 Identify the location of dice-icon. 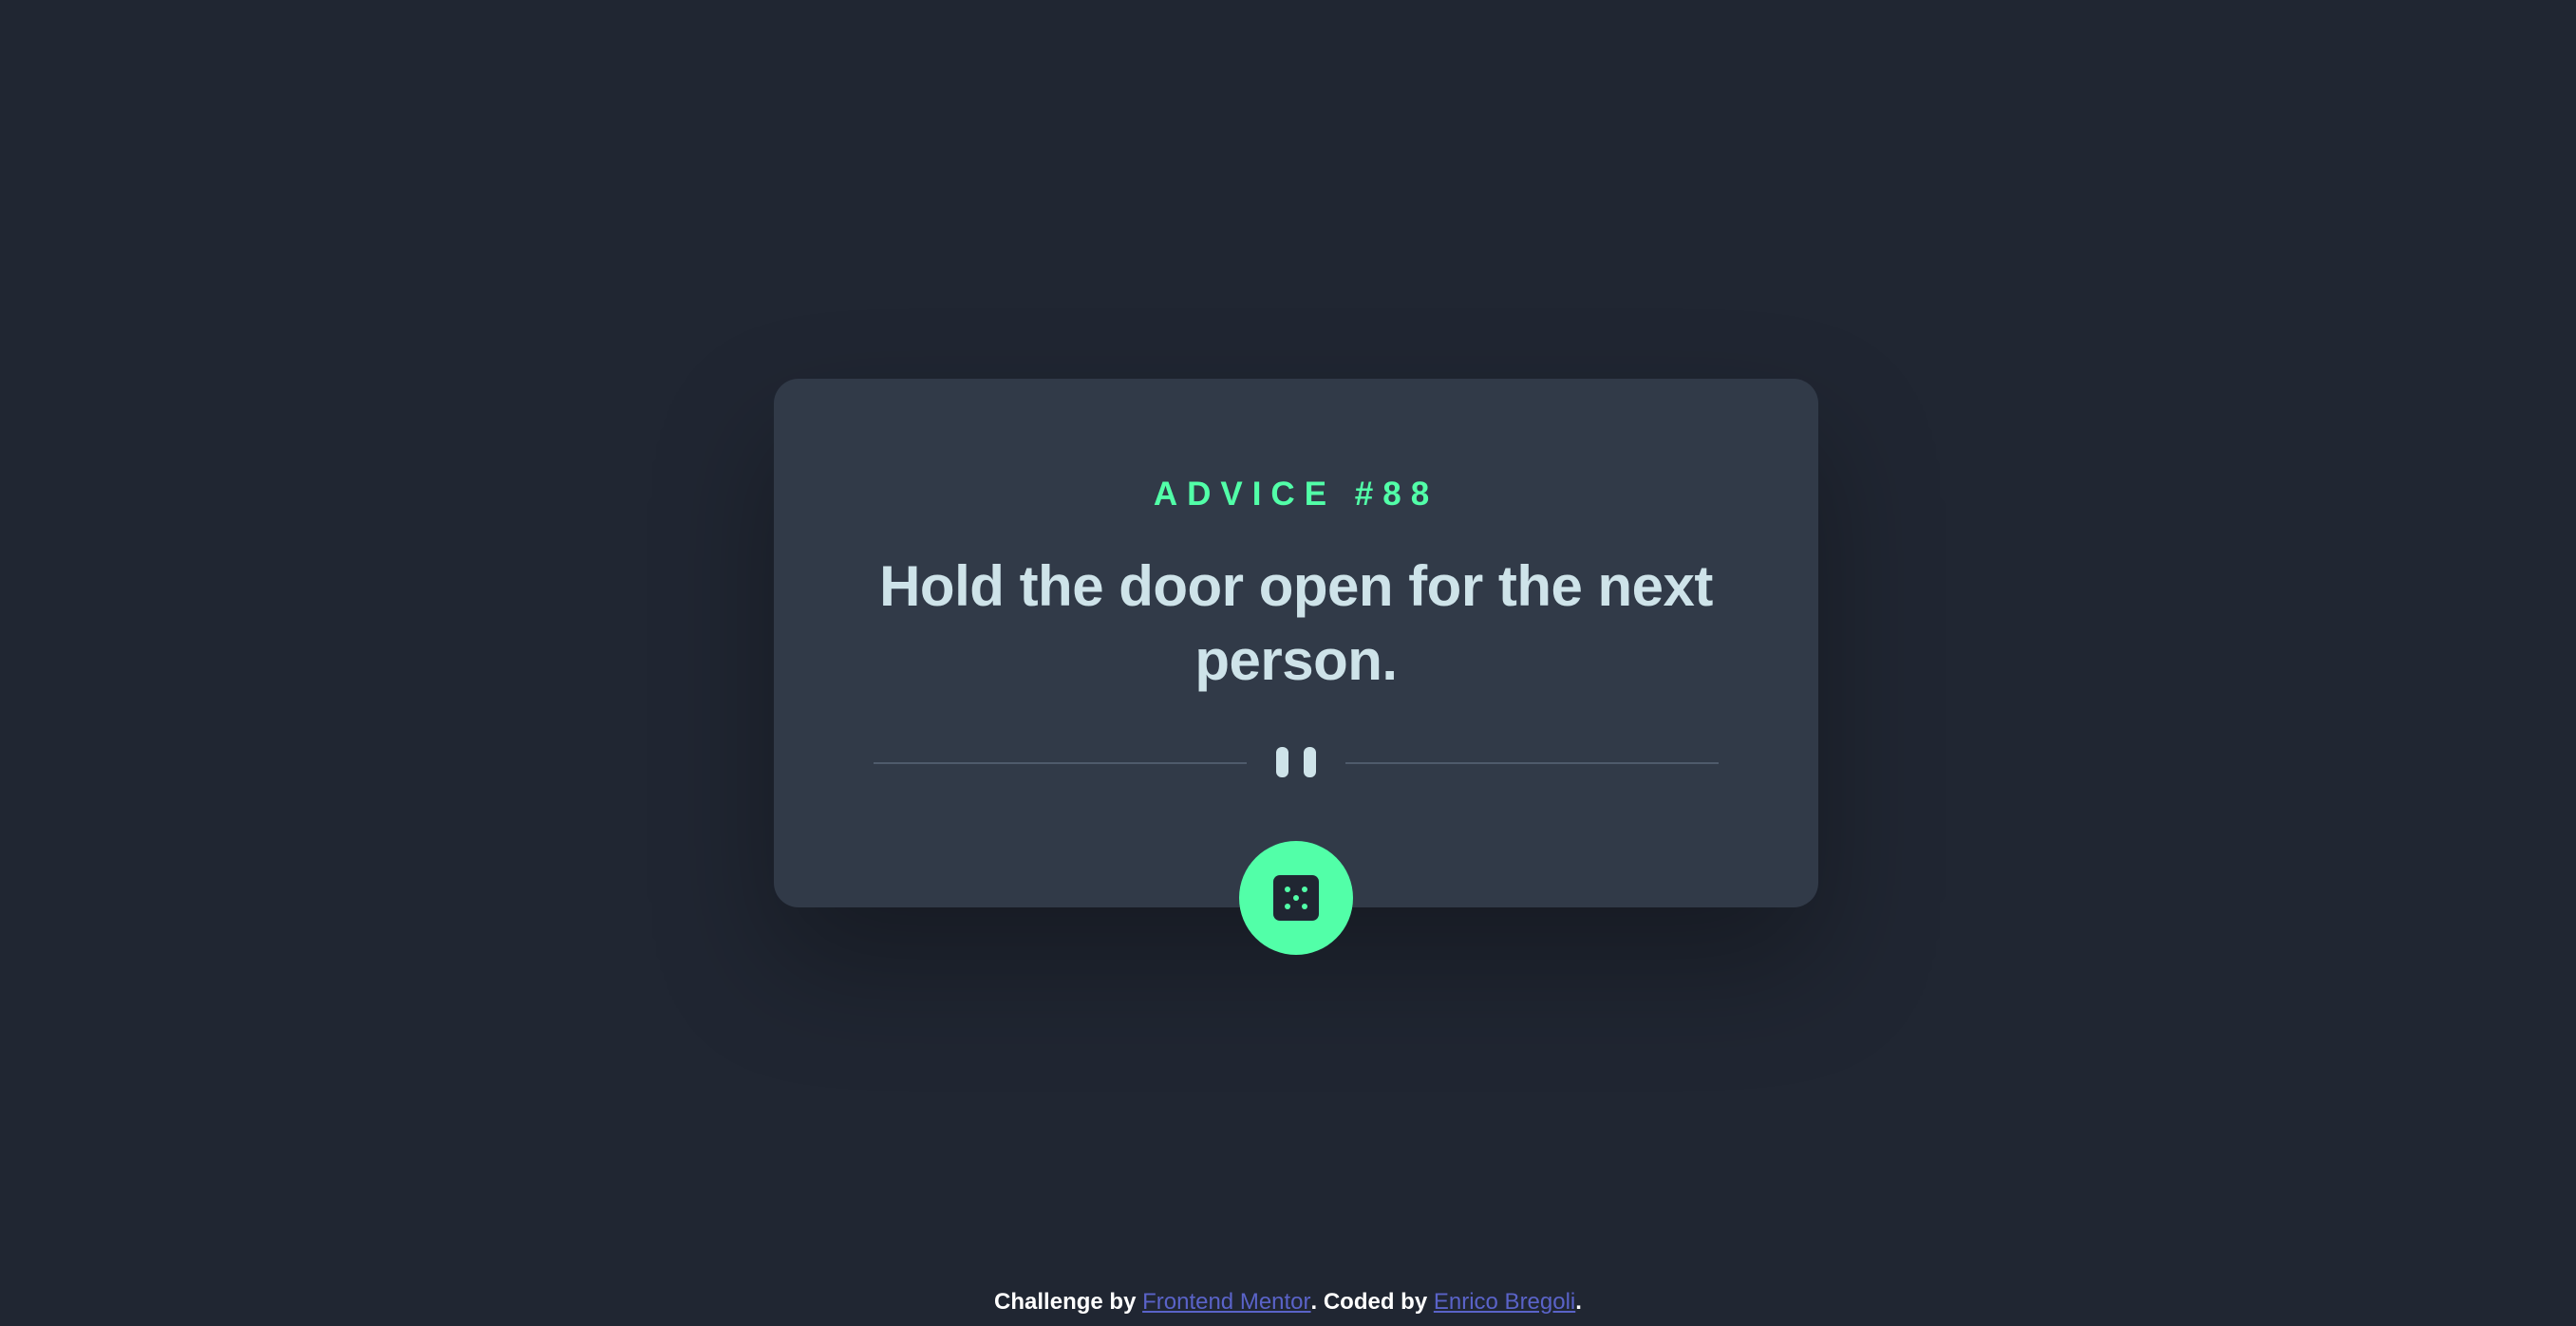
(1296, 898).